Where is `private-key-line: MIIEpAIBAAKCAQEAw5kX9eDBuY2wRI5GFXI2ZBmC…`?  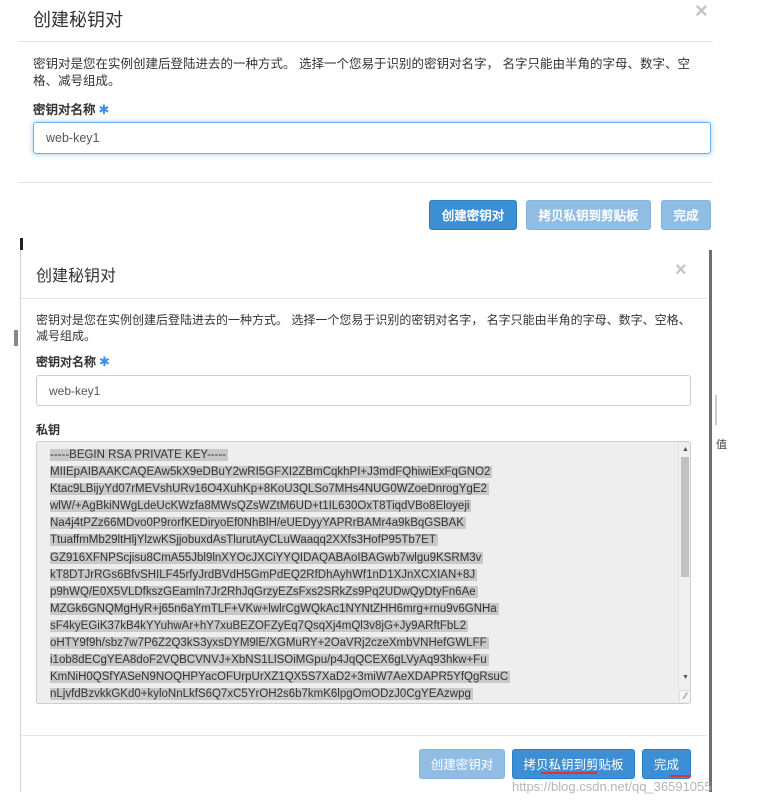 private-key-line: MIIEpAIBAAKCAQEAw5kX9eDBuY2wRI5GFXI2ZBmC… is located at coordinates (280, 472).